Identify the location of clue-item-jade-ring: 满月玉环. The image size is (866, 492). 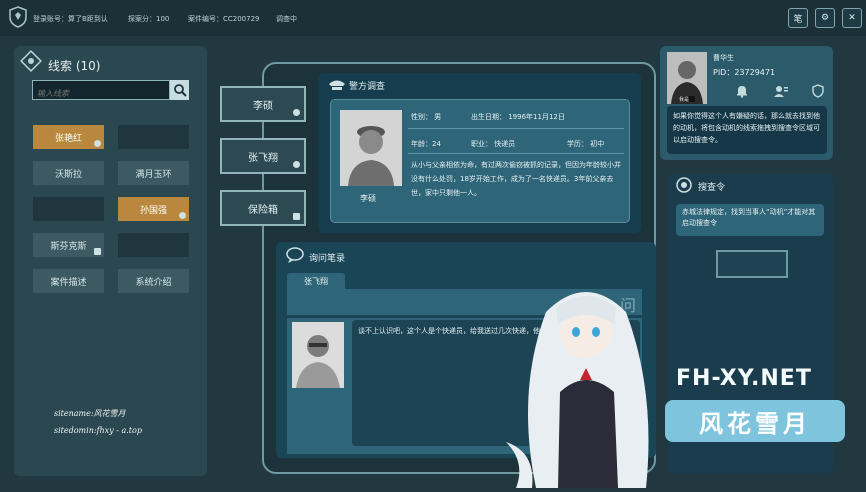
(153, 173).